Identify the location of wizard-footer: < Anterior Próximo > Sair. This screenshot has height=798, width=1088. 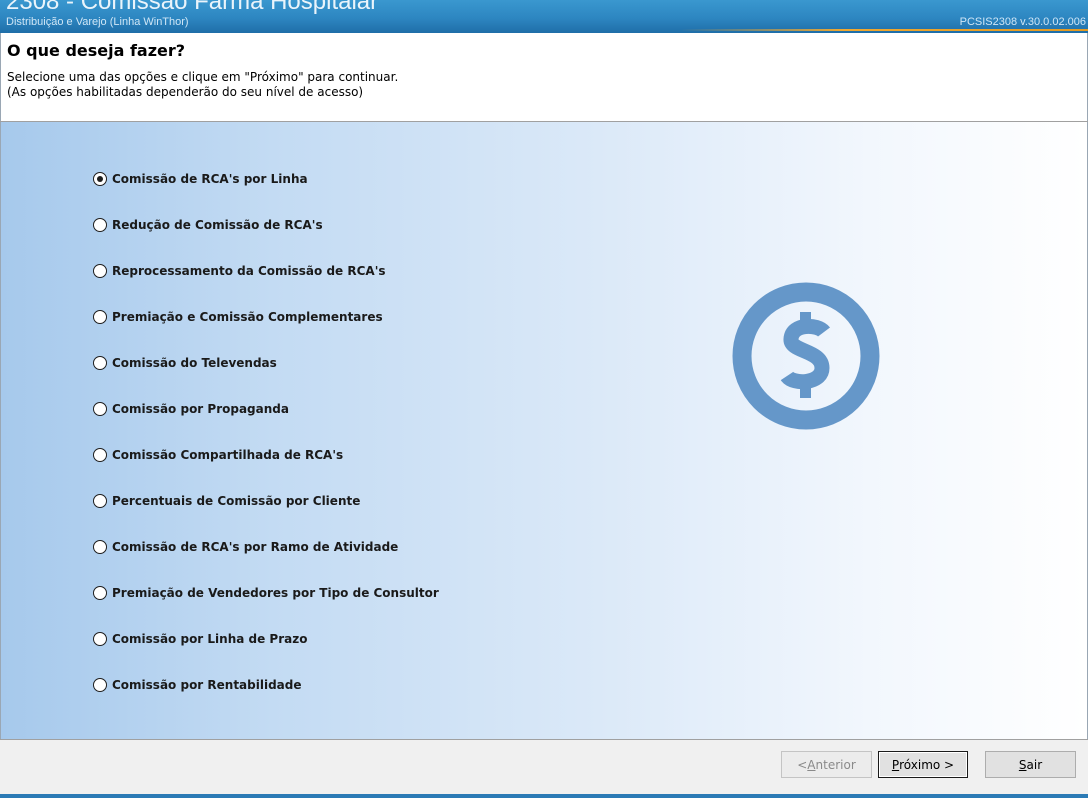
(544, 767).